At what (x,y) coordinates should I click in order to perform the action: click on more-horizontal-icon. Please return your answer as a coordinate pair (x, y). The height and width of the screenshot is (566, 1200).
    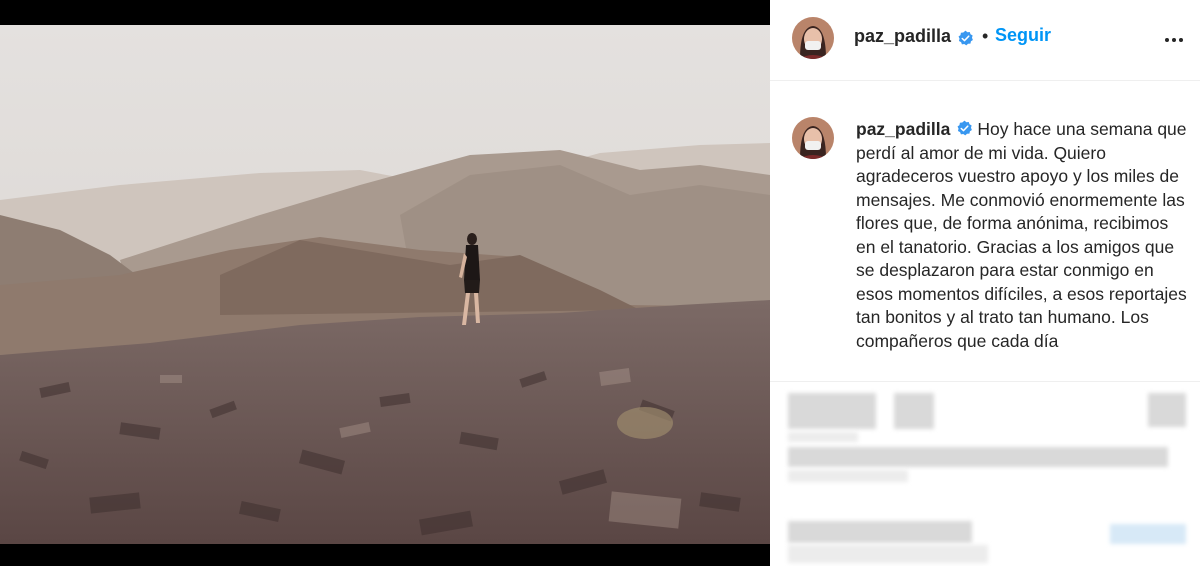
    Looking at the image, I should click on (1174, 40).